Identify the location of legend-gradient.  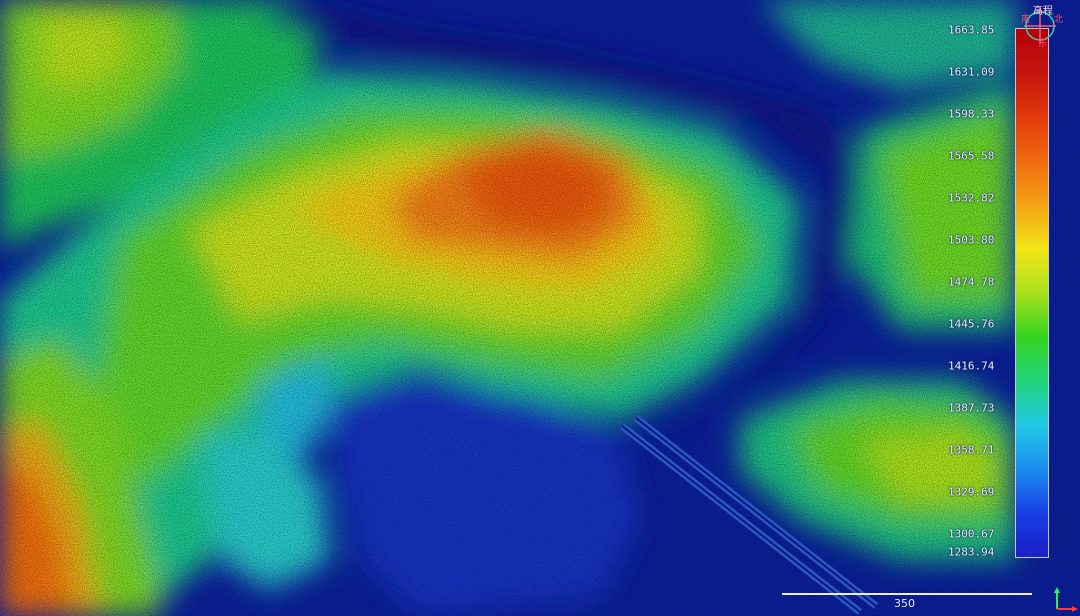
(1032, 293).